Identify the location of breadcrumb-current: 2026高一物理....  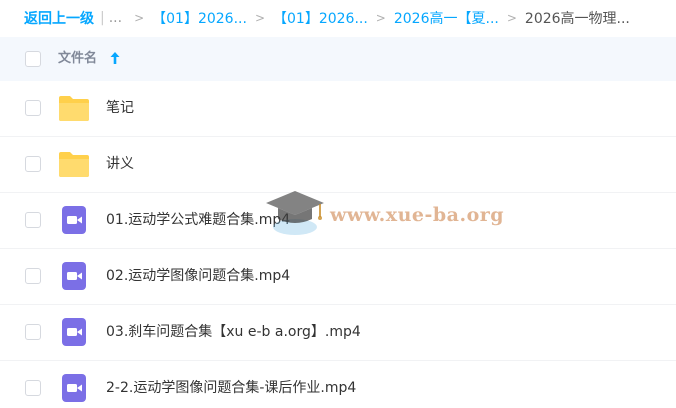
(577, 19).